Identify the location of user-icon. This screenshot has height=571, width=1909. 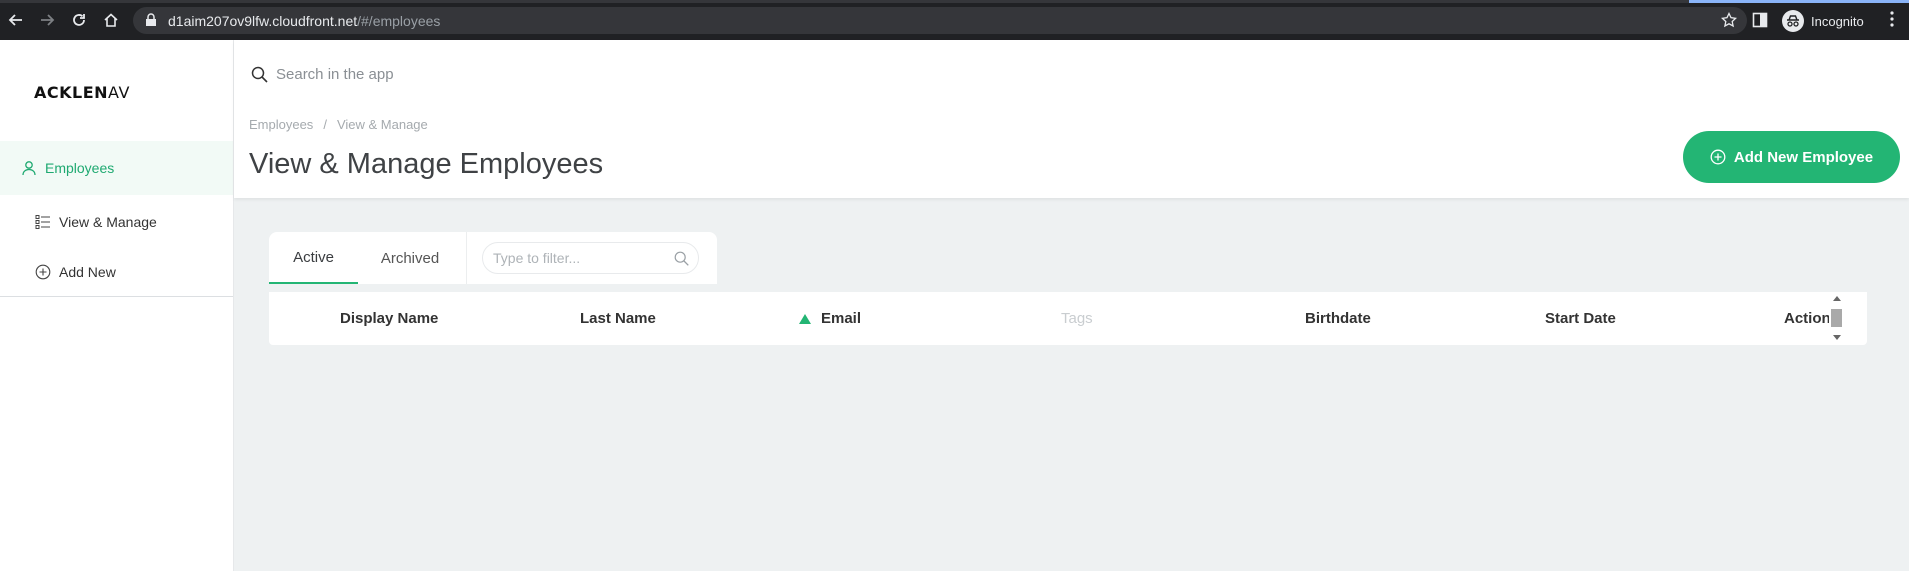
(29, 168).